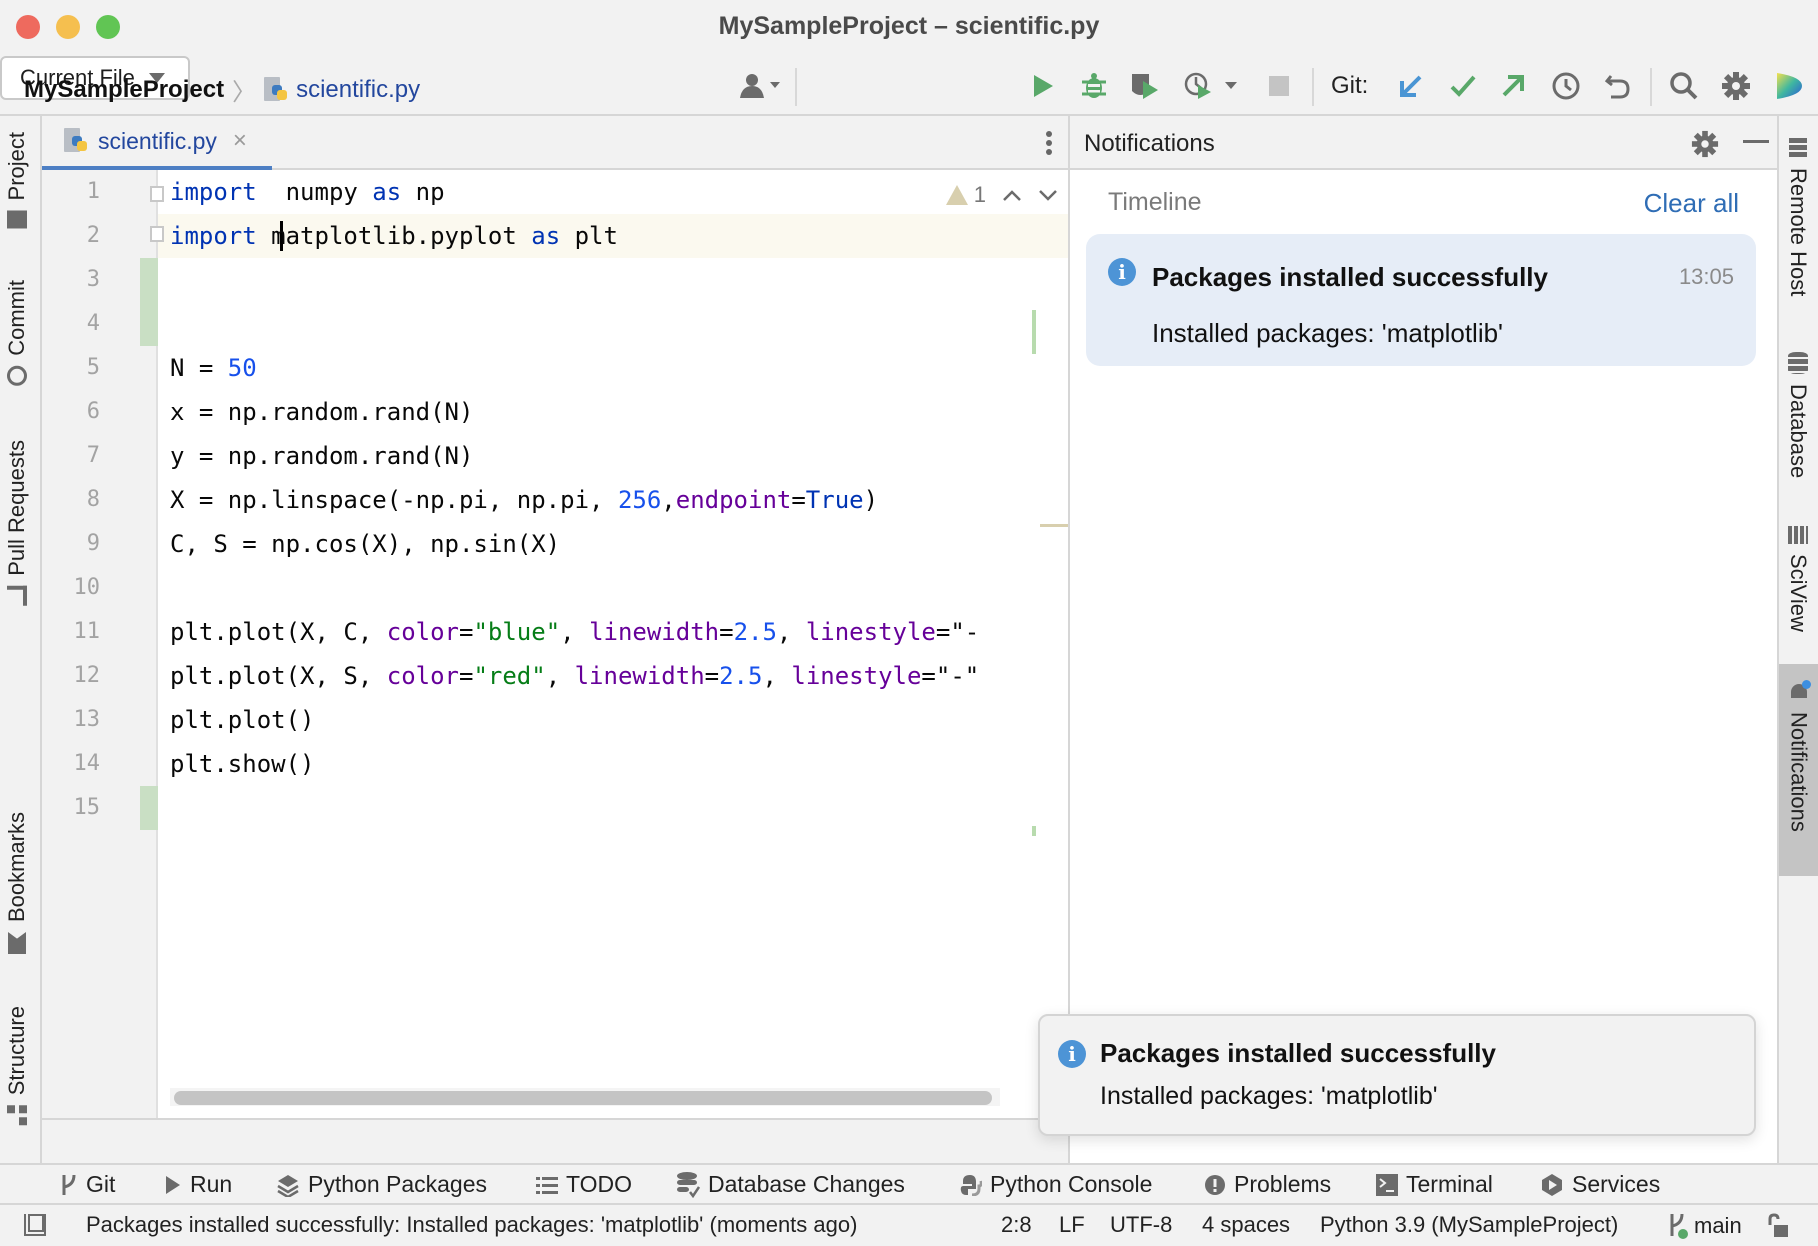 This screenshot has height=1246, width=1818. I want to click on code-token: plt.plot(X, S,, so click(278, 676).